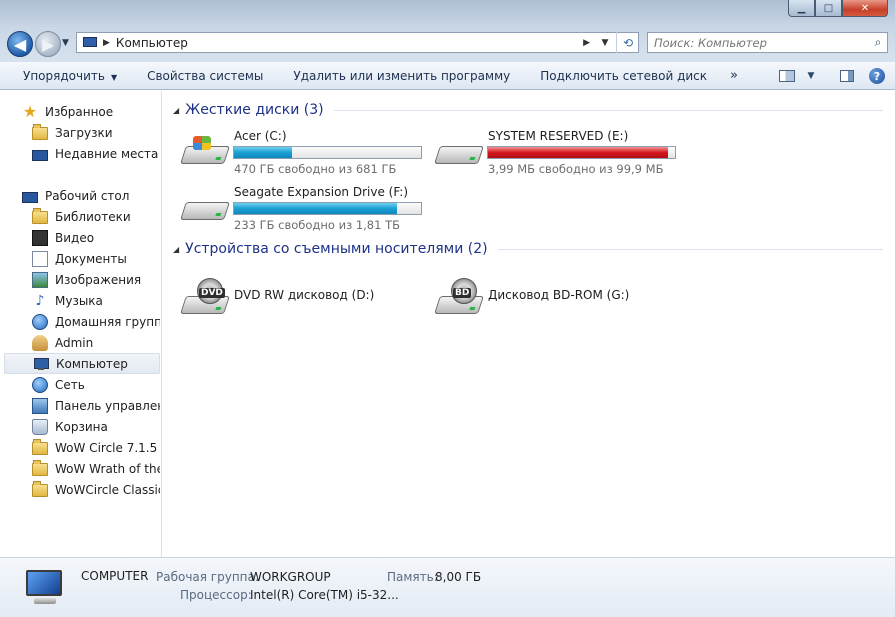 Image resolution: width=895 pixels, height=617 pixels. What do you see at coordinates (623, 76) in the screenshot?
I see `map-network-drive-button: Подключить сетевой диск` at bounding box center [623, 76].